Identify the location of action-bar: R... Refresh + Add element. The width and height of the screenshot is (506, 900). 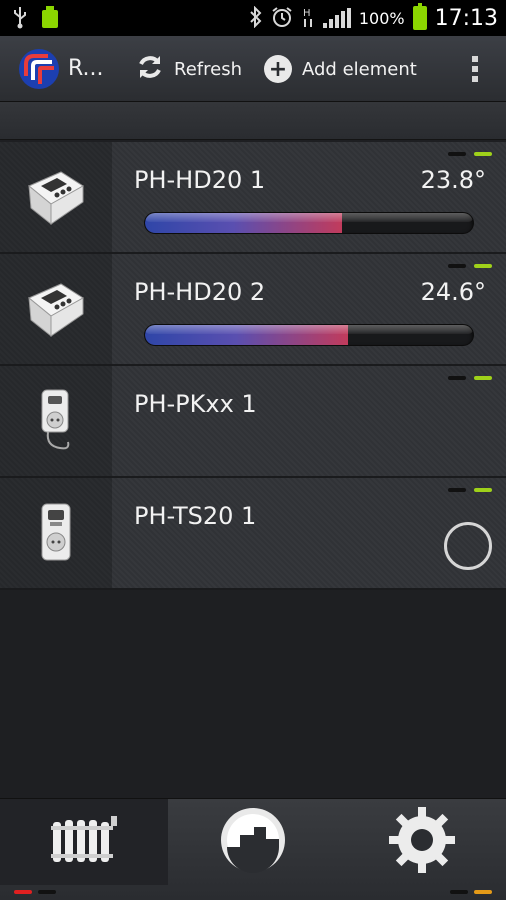
(253, 69).